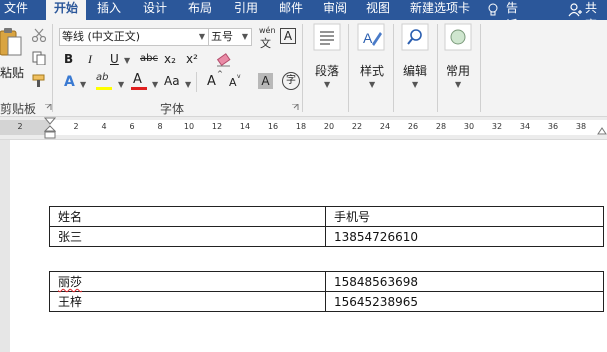 The image size is (607, 352). What do you see at coordinates (329, 126) in the screenshot?
I see `ruler-number: 20` at bounding box center [329, 126].